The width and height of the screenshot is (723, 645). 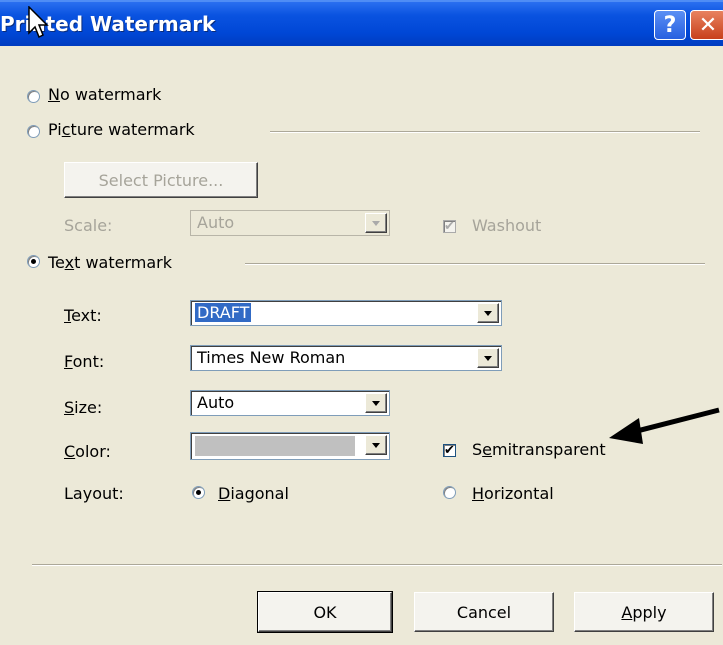 What do you see at coordinates (475, 264) in the screenshot?
I see `text-section-divider` at bounding box center [475, 264].